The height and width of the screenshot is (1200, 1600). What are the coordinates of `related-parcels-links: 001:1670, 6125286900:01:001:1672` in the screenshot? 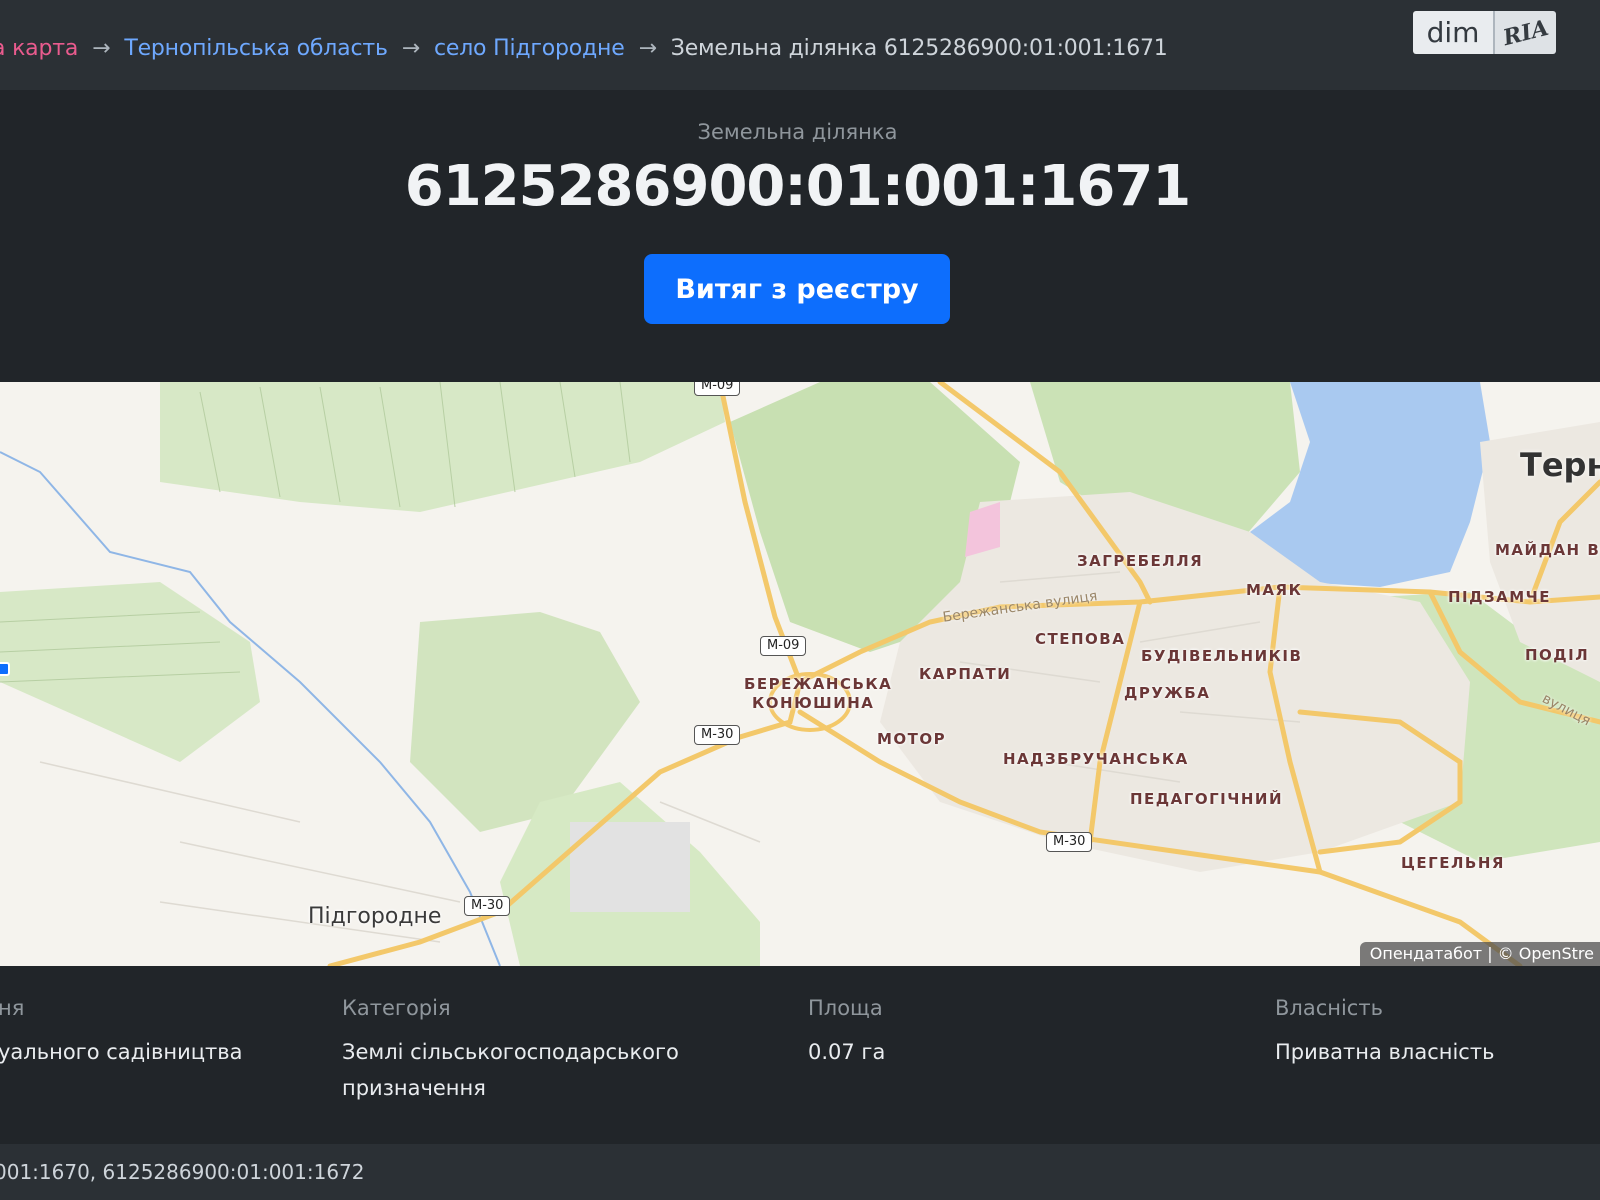 It's located at (182, 1172).